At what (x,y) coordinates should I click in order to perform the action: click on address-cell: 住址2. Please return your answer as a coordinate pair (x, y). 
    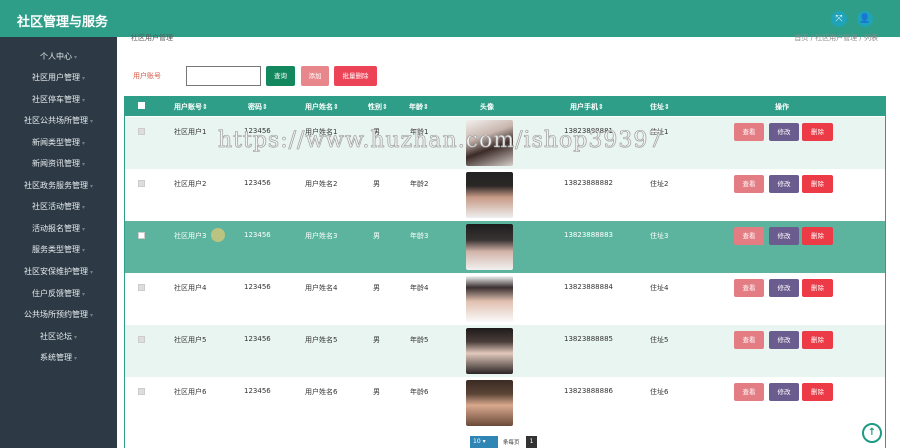
    Looking at the image, I should click on (659, 184).